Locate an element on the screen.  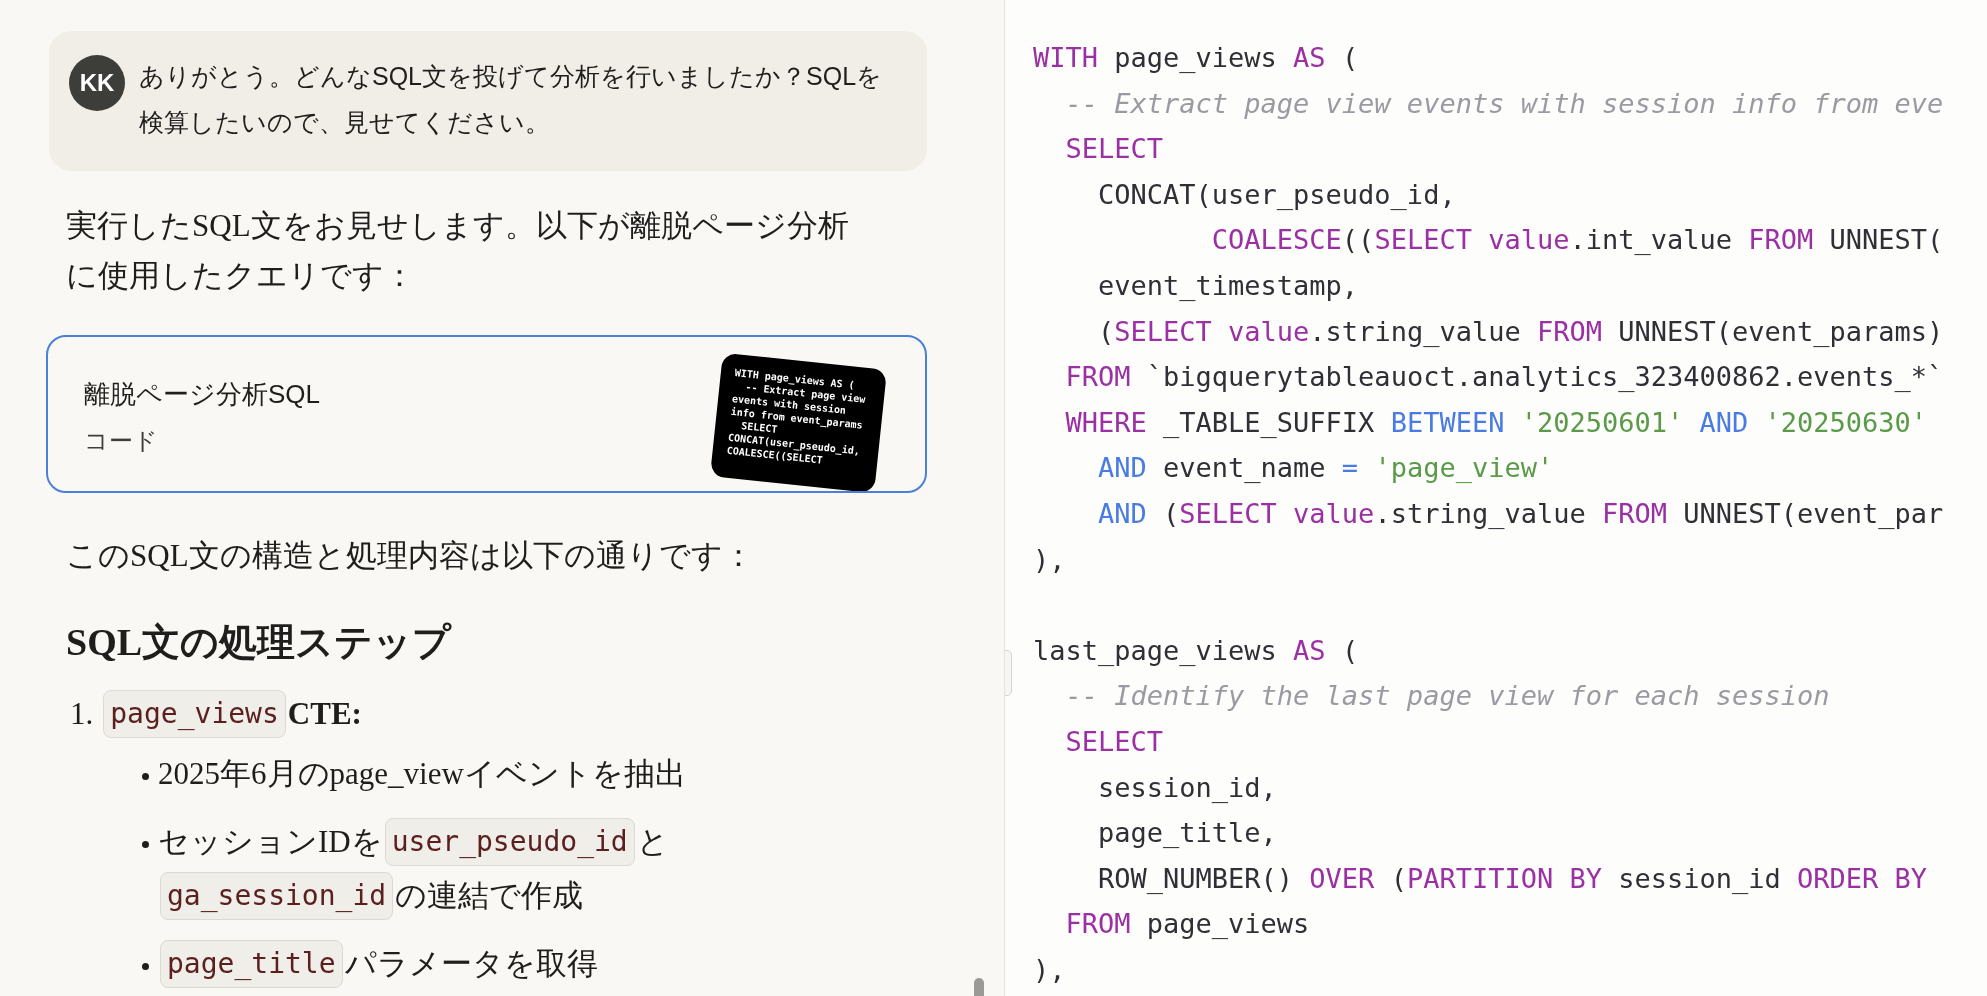
code-line: page_title, is located at coordinates (1187, 833).